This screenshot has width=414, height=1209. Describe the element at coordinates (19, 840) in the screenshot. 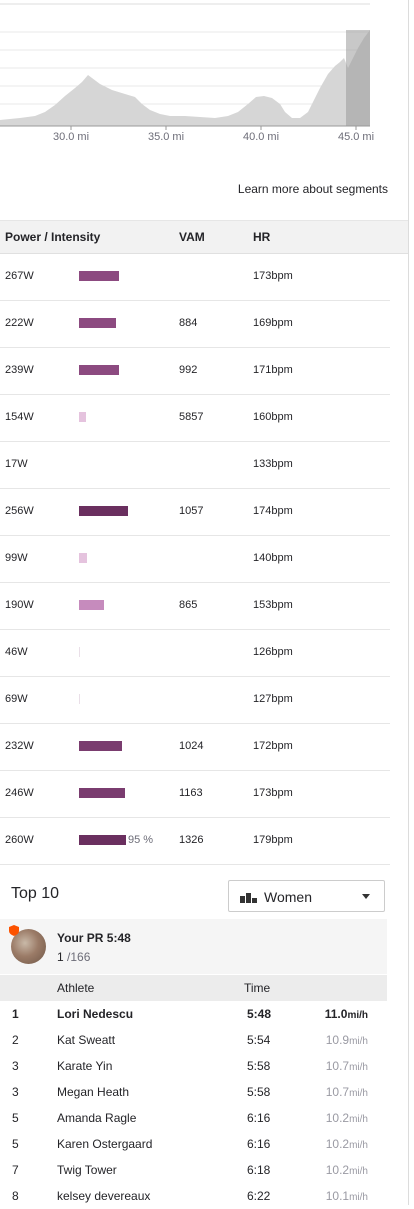

I see `power-value: 260W` at that location.